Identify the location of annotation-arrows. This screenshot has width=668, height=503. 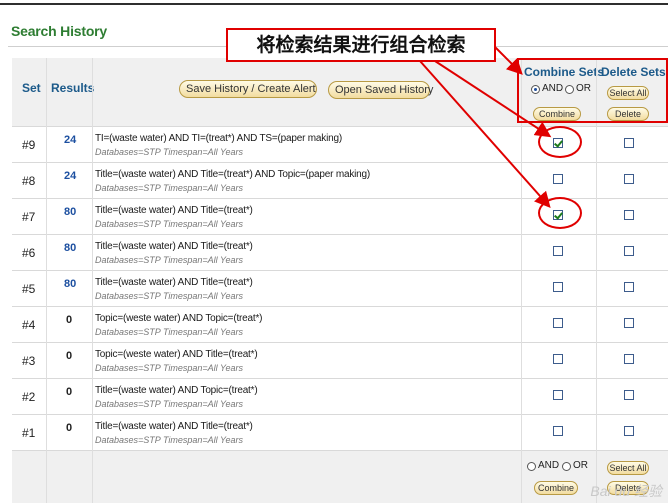
(485, 127).